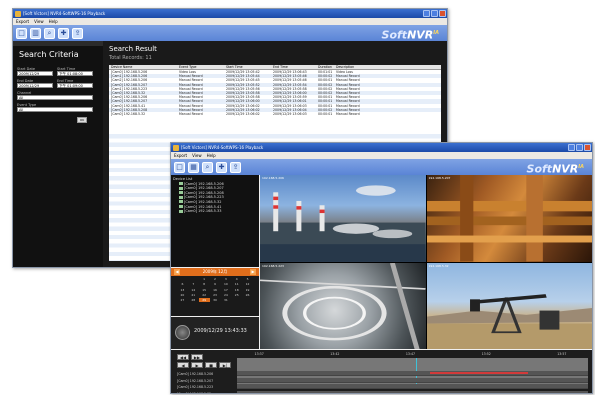  Describe the element at coordinates (35, 73) in the screenshot. I see `start-date-field: 2009/12/29` at that location.